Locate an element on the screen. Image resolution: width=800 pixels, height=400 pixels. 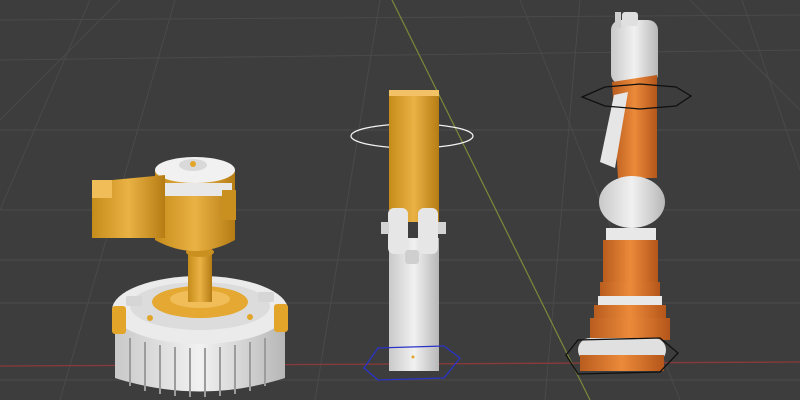
hinge-arm-object is located at coordinates (412, 235).